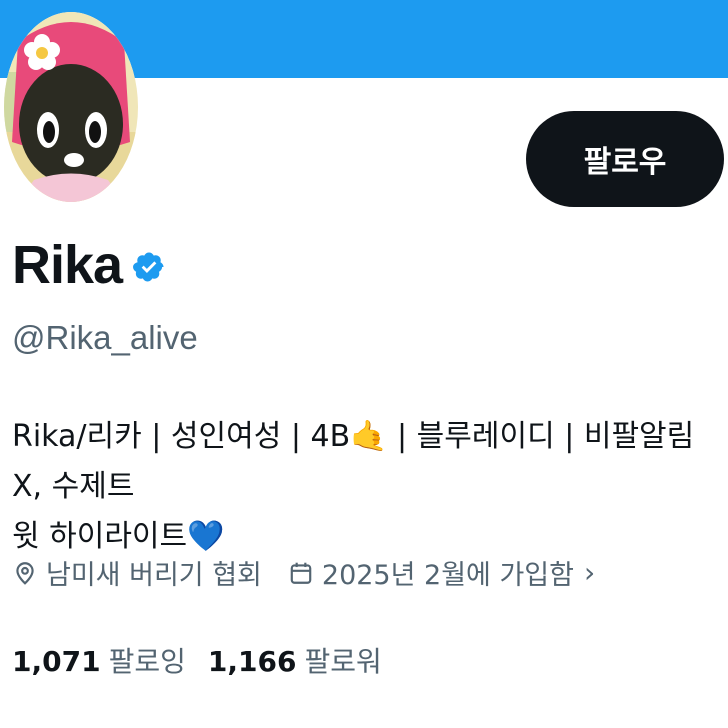  Describe the element at coordinates (625, 159) in the screenshot. I see `follow-button: 팔로우` at that location.